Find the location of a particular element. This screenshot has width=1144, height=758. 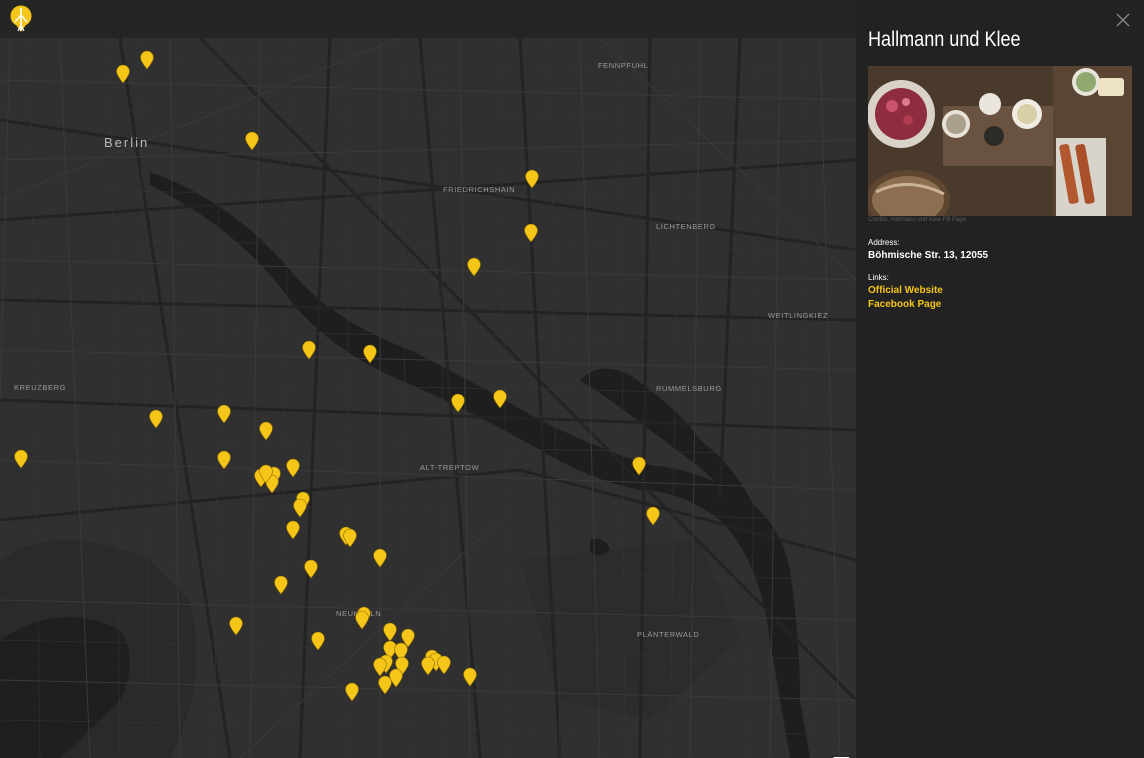

photo-credit: Credits: Hallmann und Klee FB Page is located at coordinates (917, 220).